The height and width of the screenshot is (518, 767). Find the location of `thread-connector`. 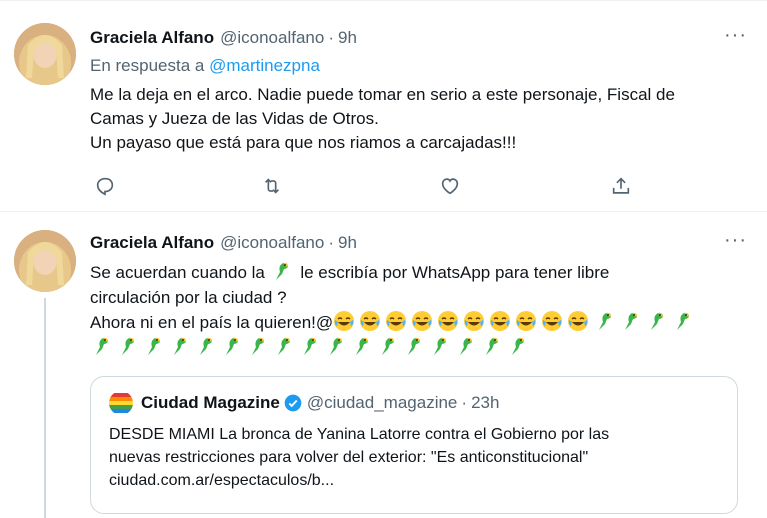

thread-connector is located at coordinates (45, 408).